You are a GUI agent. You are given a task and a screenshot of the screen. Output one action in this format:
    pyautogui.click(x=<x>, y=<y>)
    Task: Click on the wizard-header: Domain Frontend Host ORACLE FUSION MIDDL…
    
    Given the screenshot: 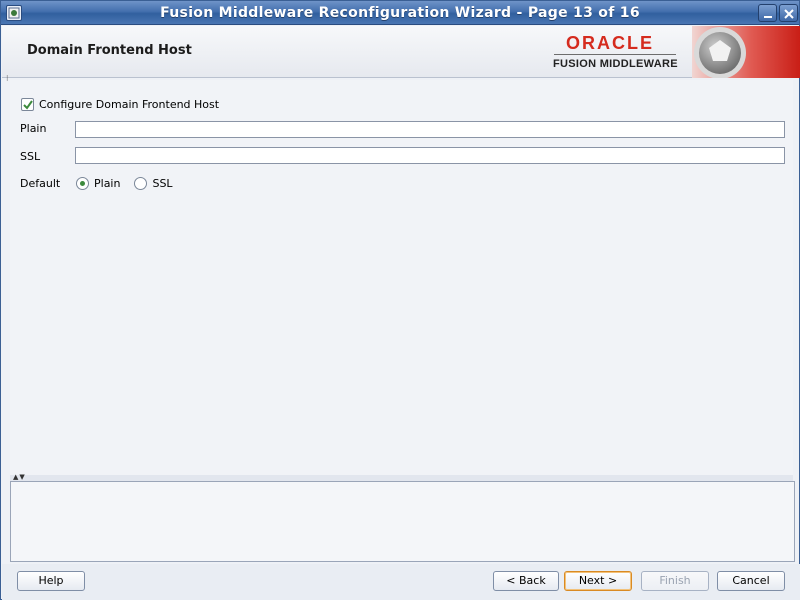 What is the action you would take?
    pyautogui.click(x=401, y=52)
    